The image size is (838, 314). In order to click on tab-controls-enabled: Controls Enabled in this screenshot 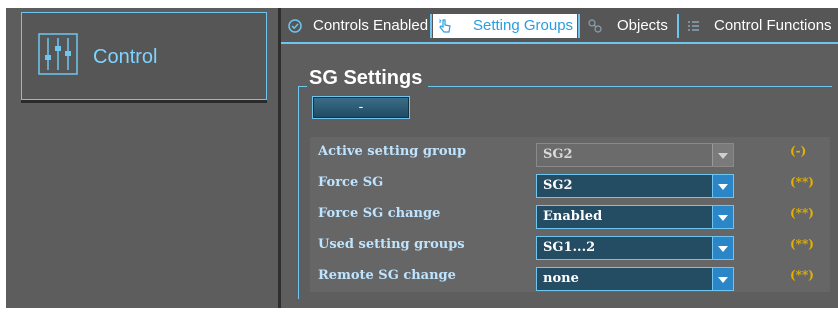, I will do `click(356, 26)`.